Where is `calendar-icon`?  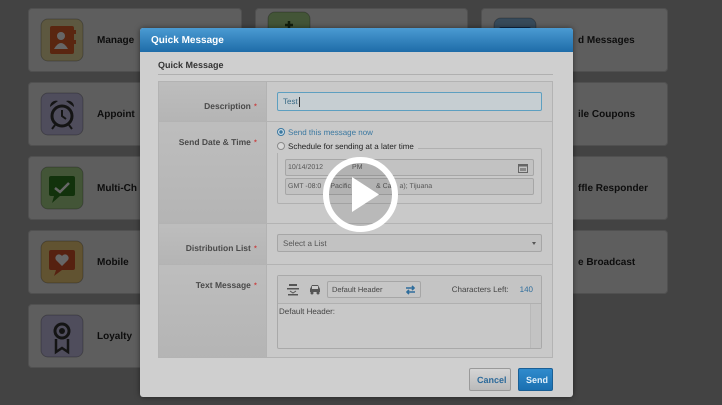 calendar-icon is located at coordinates (523, 167).